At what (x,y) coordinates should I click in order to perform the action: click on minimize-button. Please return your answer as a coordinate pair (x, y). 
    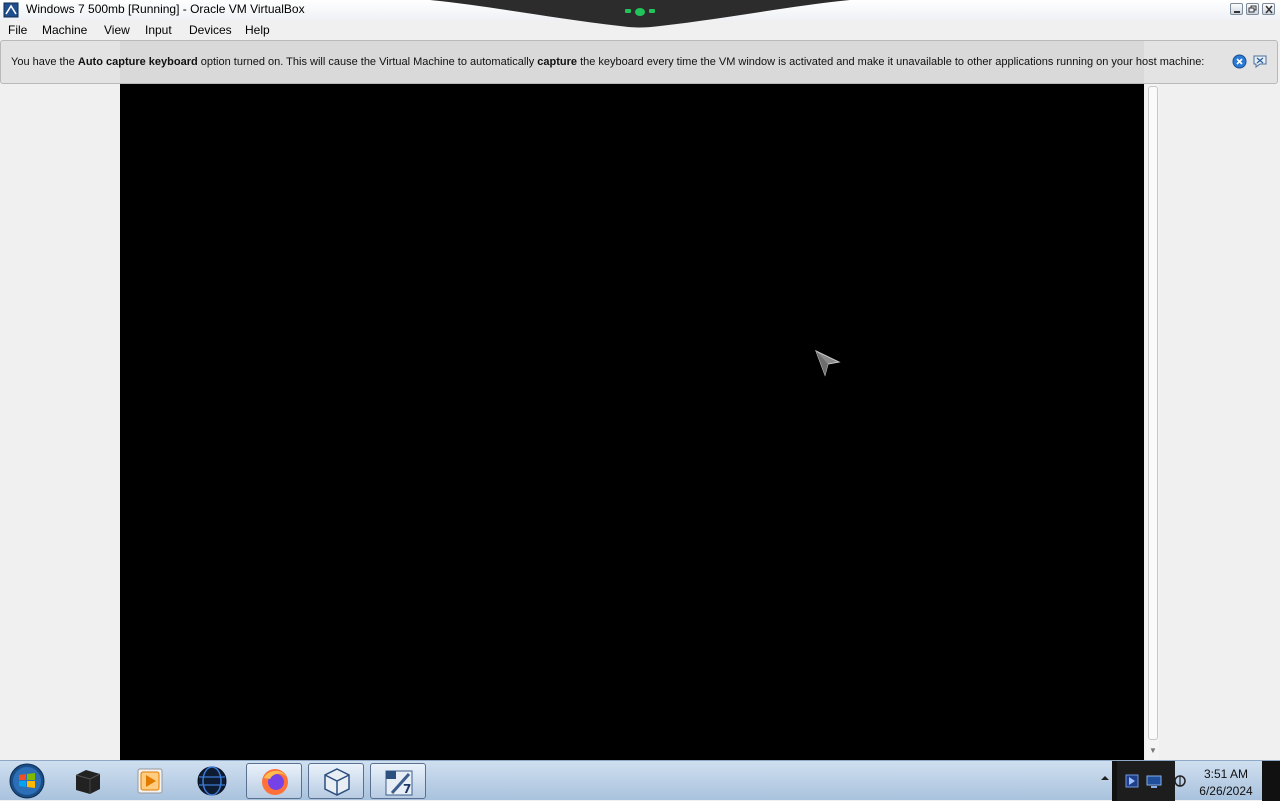
    Looking at the image, I should click on (1236, 9).